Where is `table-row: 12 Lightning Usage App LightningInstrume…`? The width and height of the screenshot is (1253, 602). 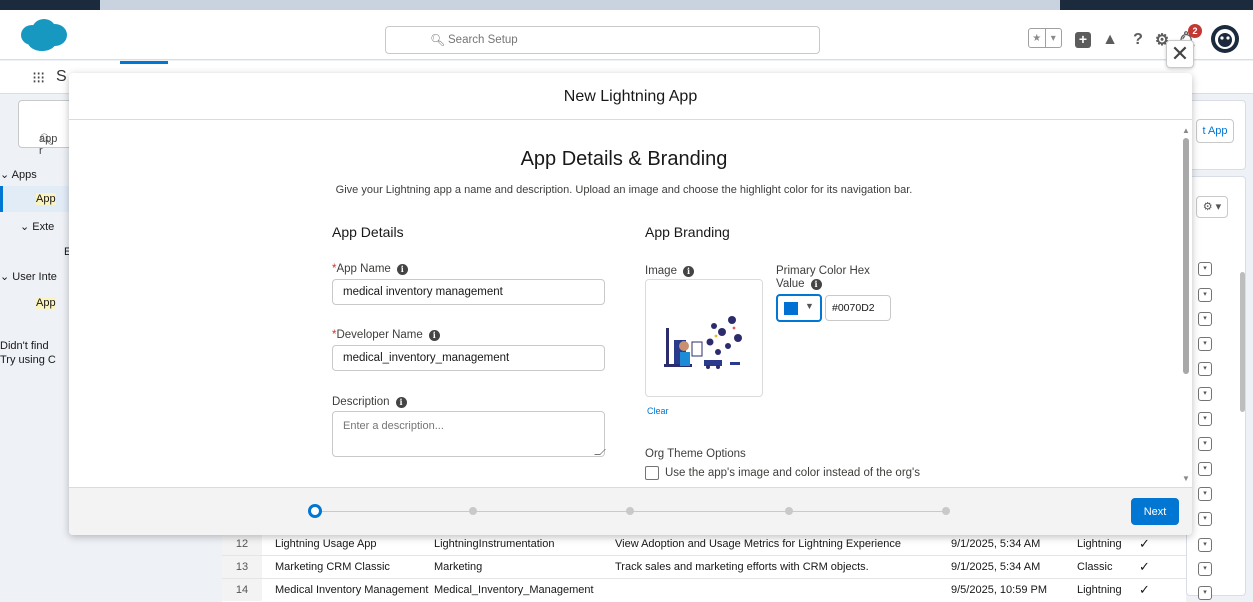 table-row: 12 Lightning Usage App LightningInstrume… is located at coordinates (704, 543).